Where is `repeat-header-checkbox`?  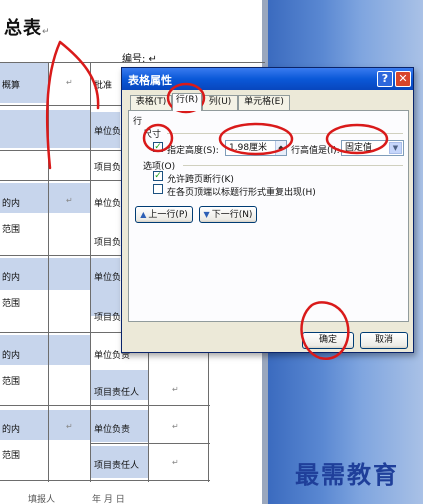 repeat-header-checkbox is located at coordinates (158, 189).